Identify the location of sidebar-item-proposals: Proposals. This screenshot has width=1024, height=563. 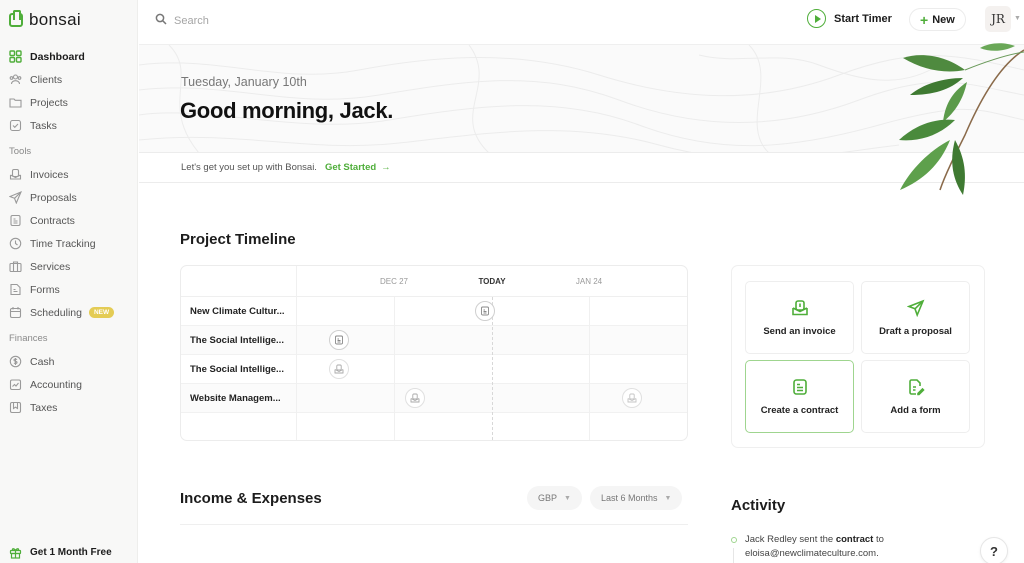
(69, 197).